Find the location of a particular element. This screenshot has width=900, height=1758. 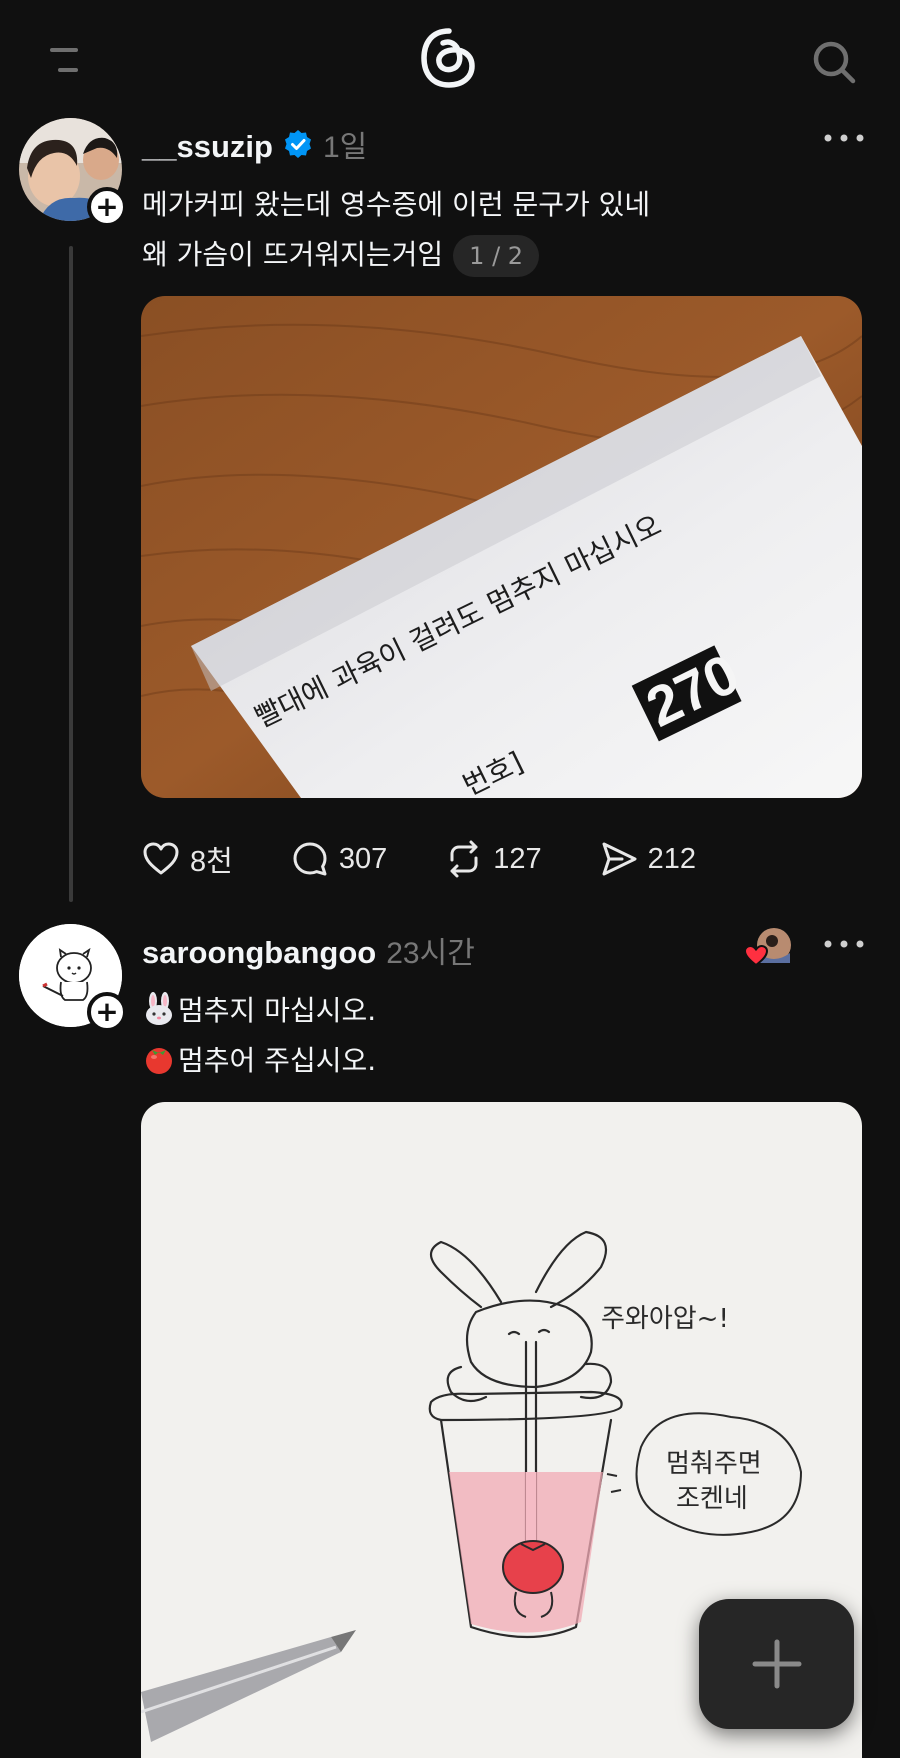

post-header: saroongbangoo 23시간 is located at coordinates (308, 950).